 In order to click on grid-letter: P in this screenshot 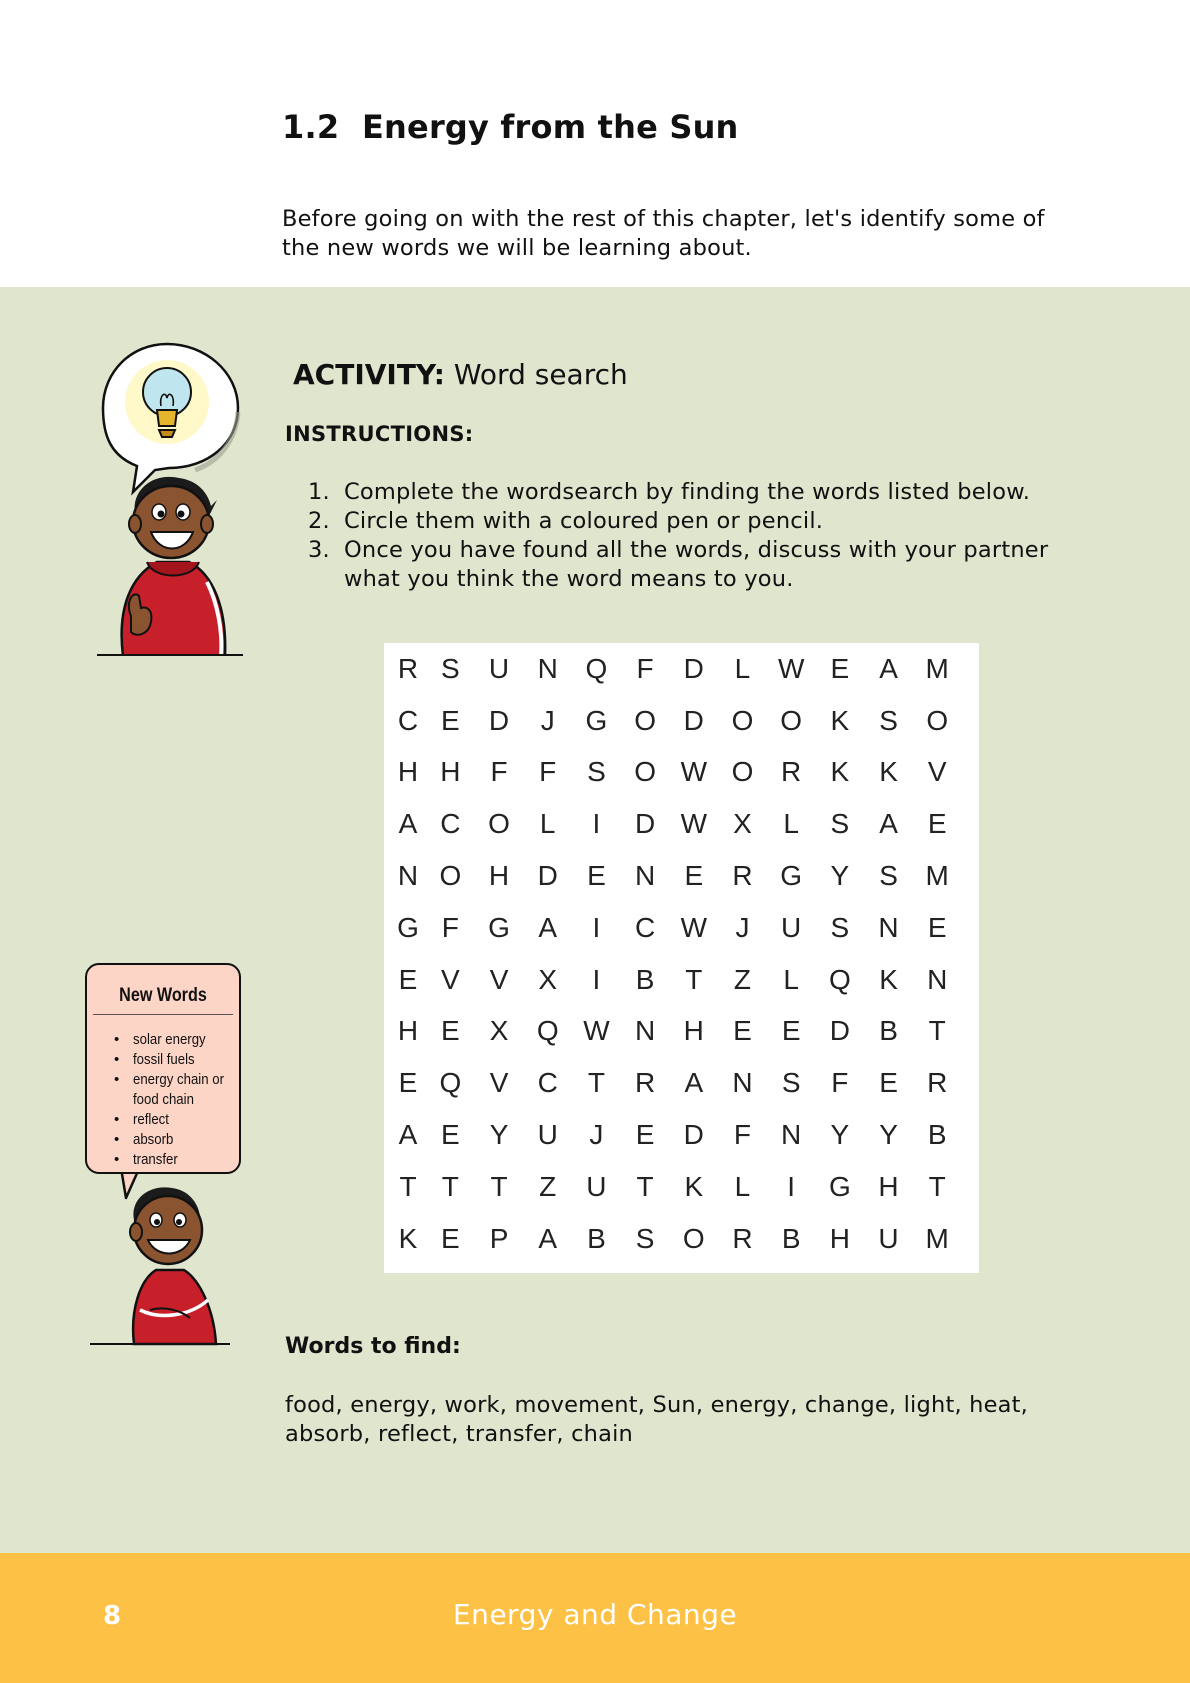, I will do `click(499, 1239)`.